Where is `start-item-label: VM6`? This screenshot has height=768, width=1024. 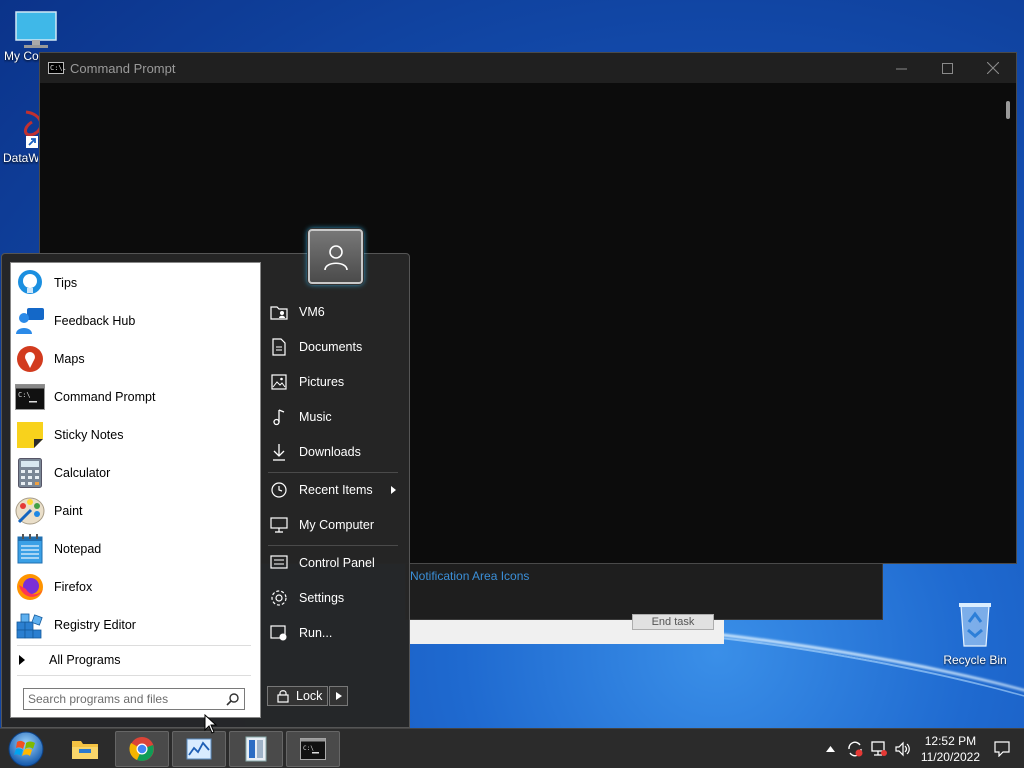
start-item-label: VM6 is located at coordinates (312, 312).